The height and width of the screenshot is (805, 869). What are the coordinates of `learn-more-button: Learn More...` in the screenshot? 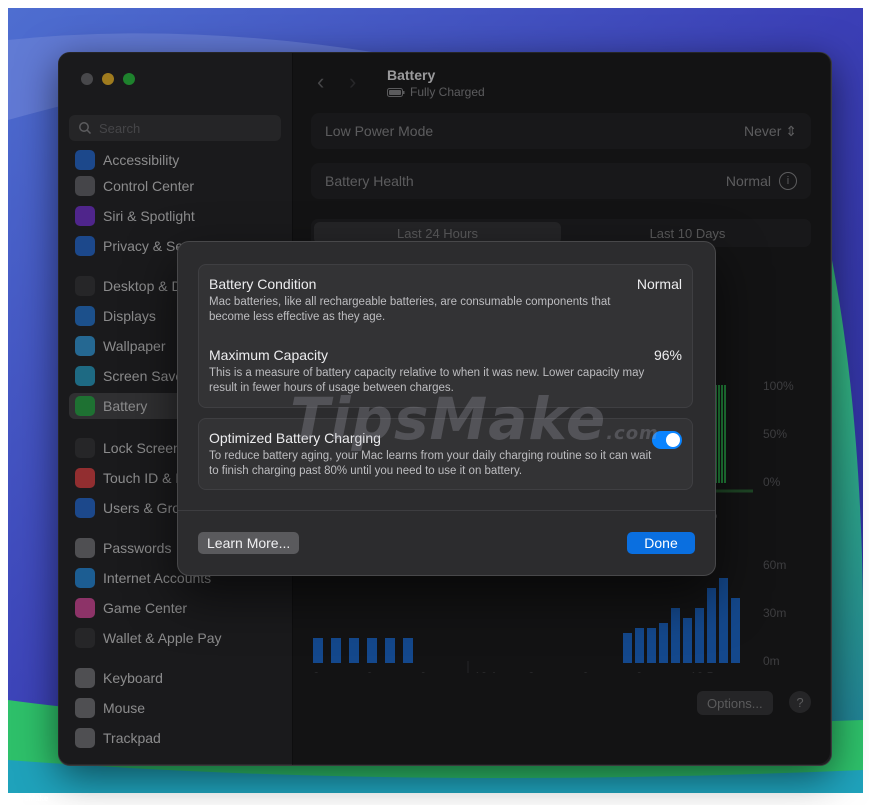 It's located at (249, 543).